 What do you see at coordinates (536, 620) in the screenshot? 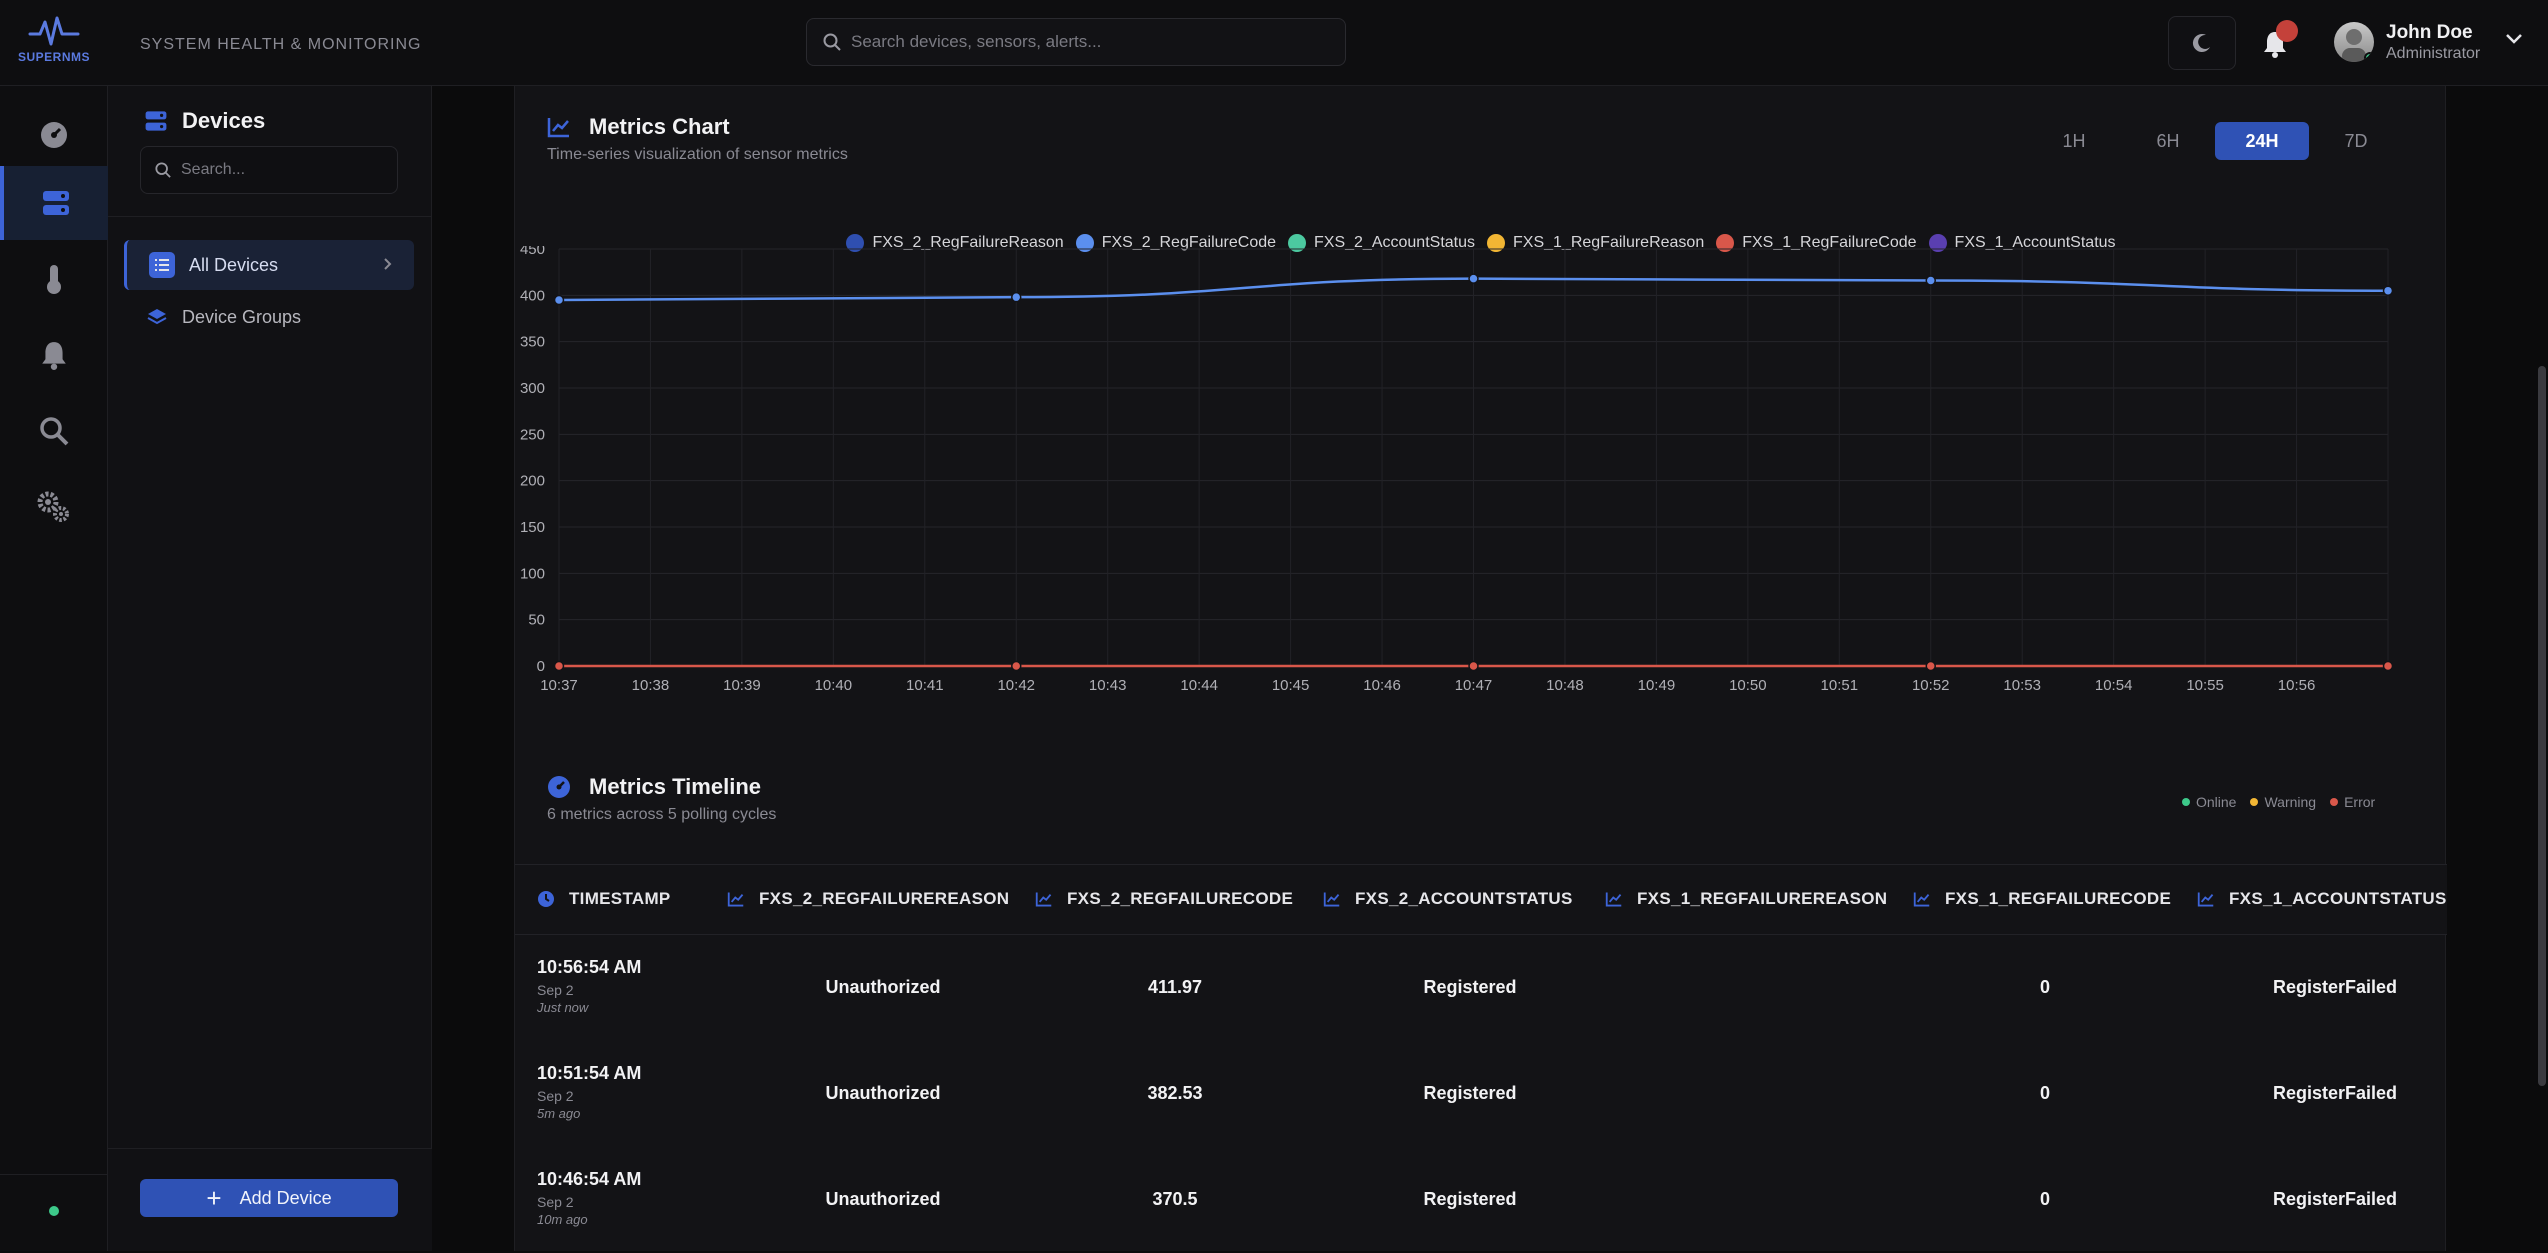
I see `y-tick-label: 50` at bounding box center [536, 620].